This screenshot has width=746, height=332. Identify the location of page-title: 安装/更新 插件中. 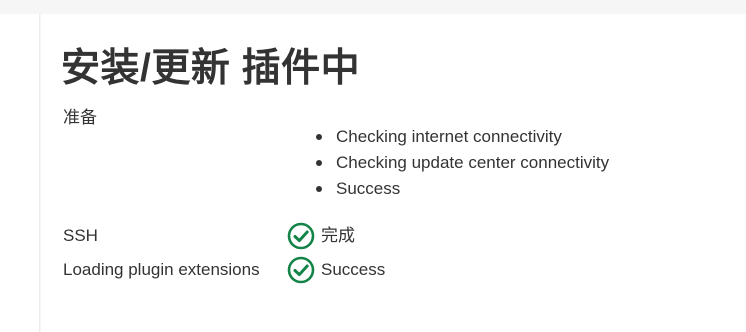
(211, 68).